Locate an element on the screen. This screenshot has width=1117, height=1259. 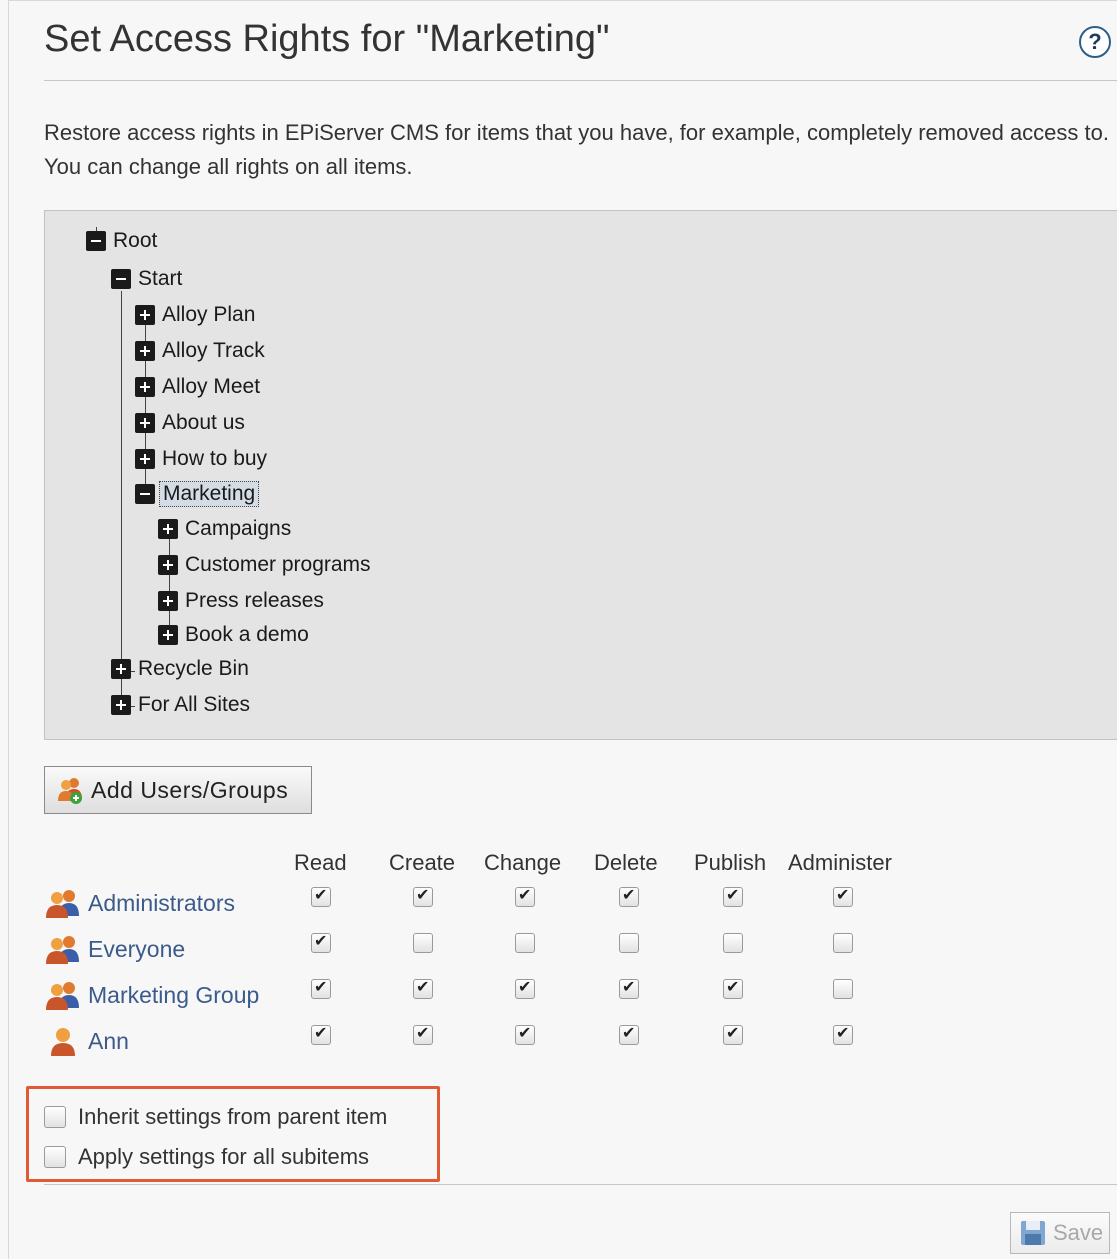
user-name-link: Ann is located at coordinates (108, 1041).